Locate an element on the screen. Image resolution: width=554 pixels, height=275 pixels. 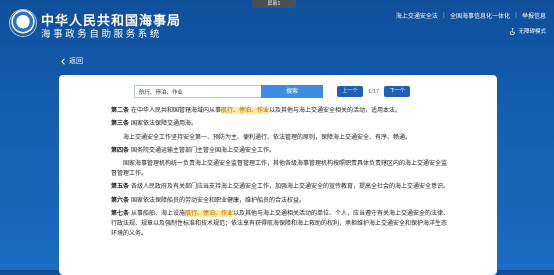
law-text-segment: 在中华人民共和国管辖海域内从事 is located at coordinates (175, 110).